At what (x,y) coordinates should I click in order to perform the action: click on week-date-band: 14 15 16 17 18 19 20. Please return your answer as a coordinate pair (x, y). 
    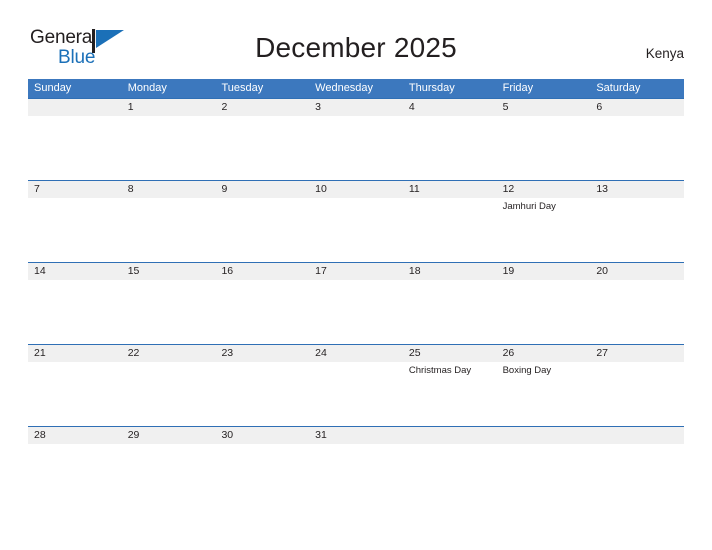
    Looking at the image, I should click on (356, 271).